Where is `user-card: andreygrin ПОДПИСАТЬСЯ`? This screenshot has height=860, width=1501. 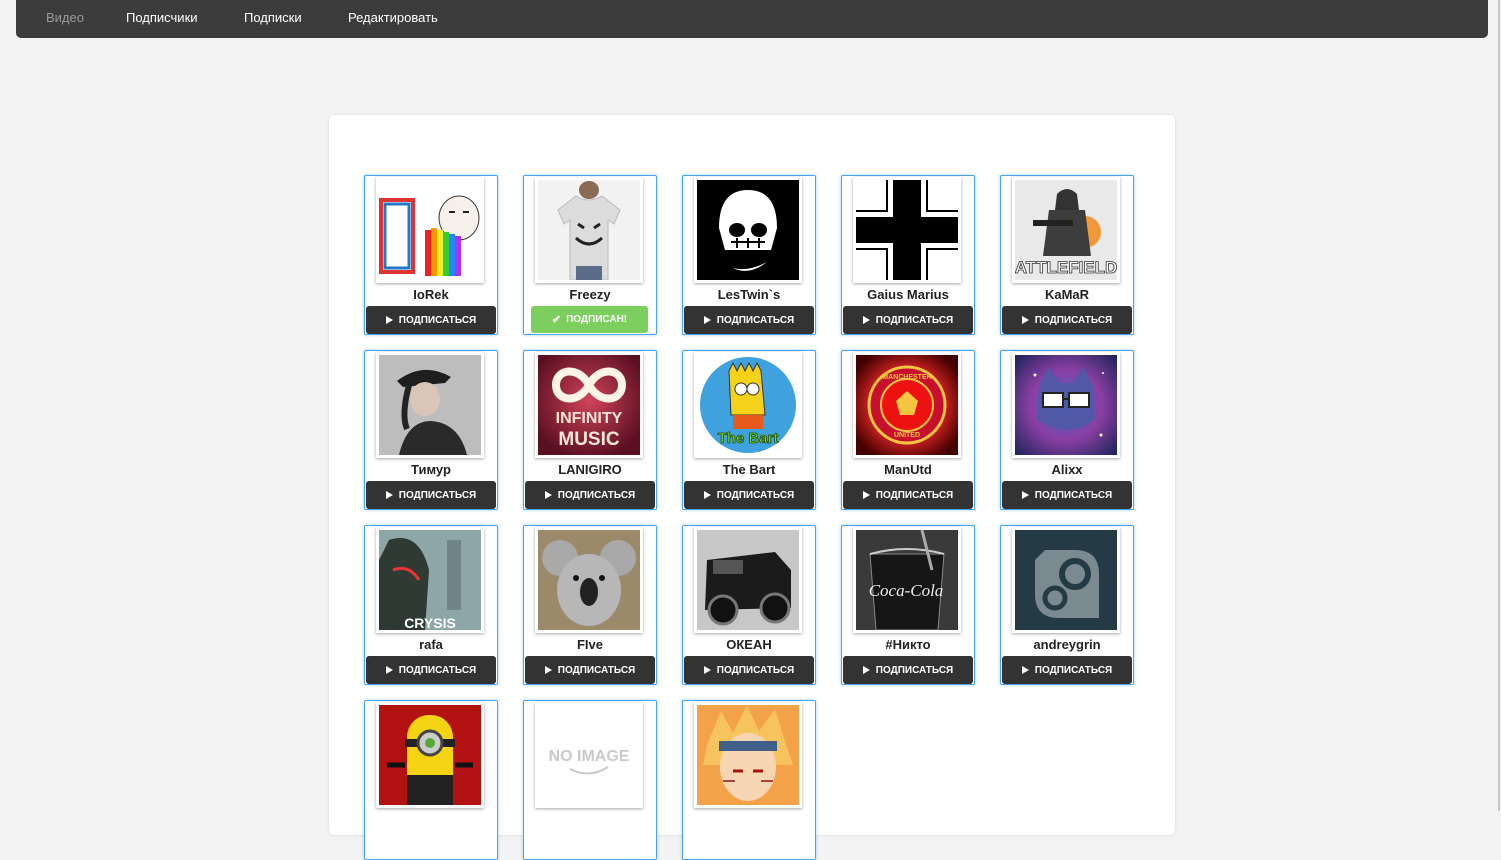
user-card: andreygrin ПОДПИСАТЬСЯ is located at coordinates (1067, 605).